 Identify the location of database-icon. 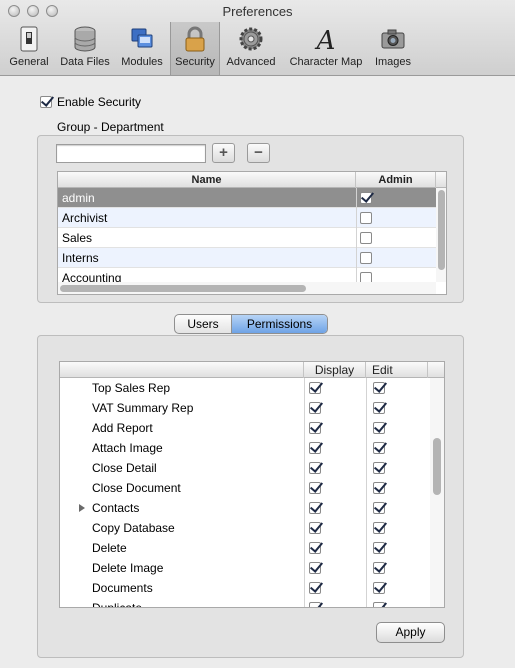
(85, 39).